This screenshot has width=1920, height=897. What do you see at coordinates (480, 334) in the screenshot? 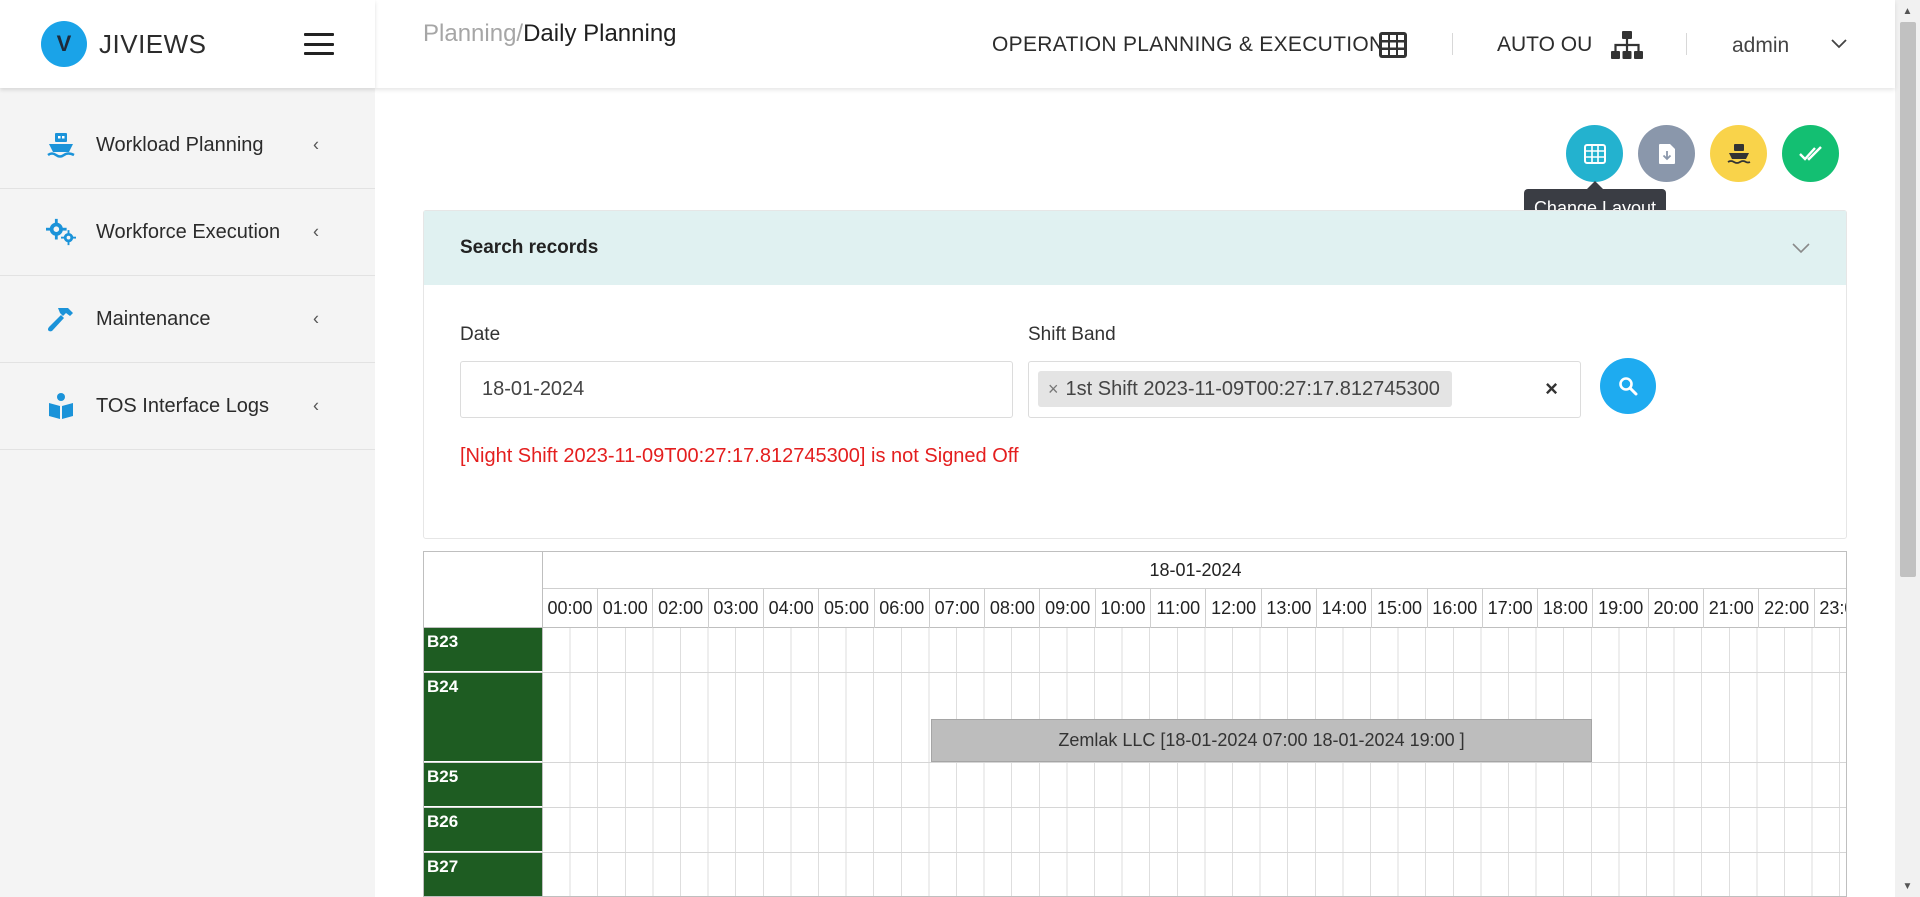
I see `date-label: Date` at bounding box center [480, 334].